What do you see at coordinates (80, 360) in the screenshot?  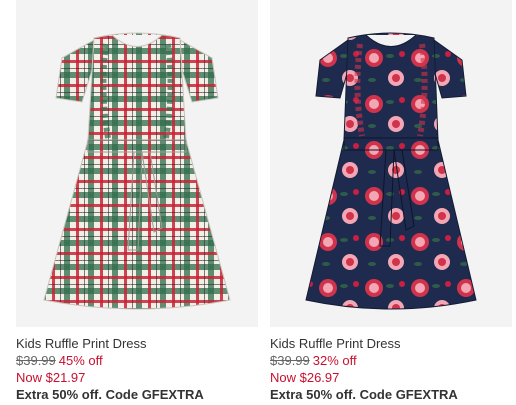 I see `discount-percent: 45% off` at bounding box center [80, 360].